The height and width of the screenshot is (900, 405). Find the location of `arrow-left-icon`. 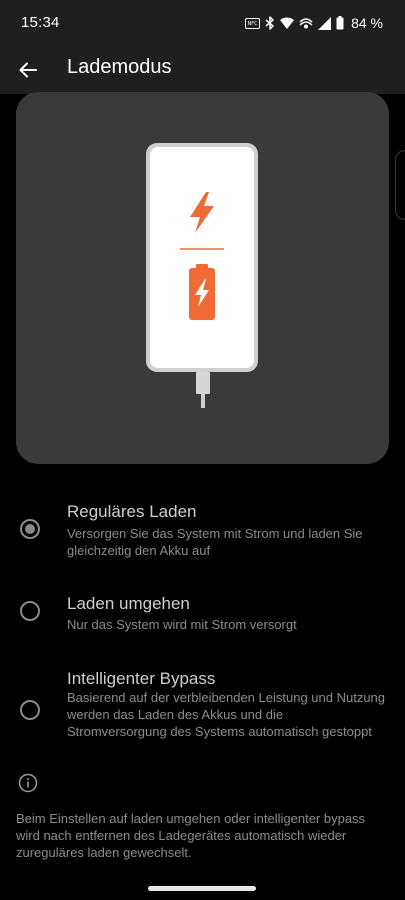

arrow-left-icon is located at coordinates (28, 70).